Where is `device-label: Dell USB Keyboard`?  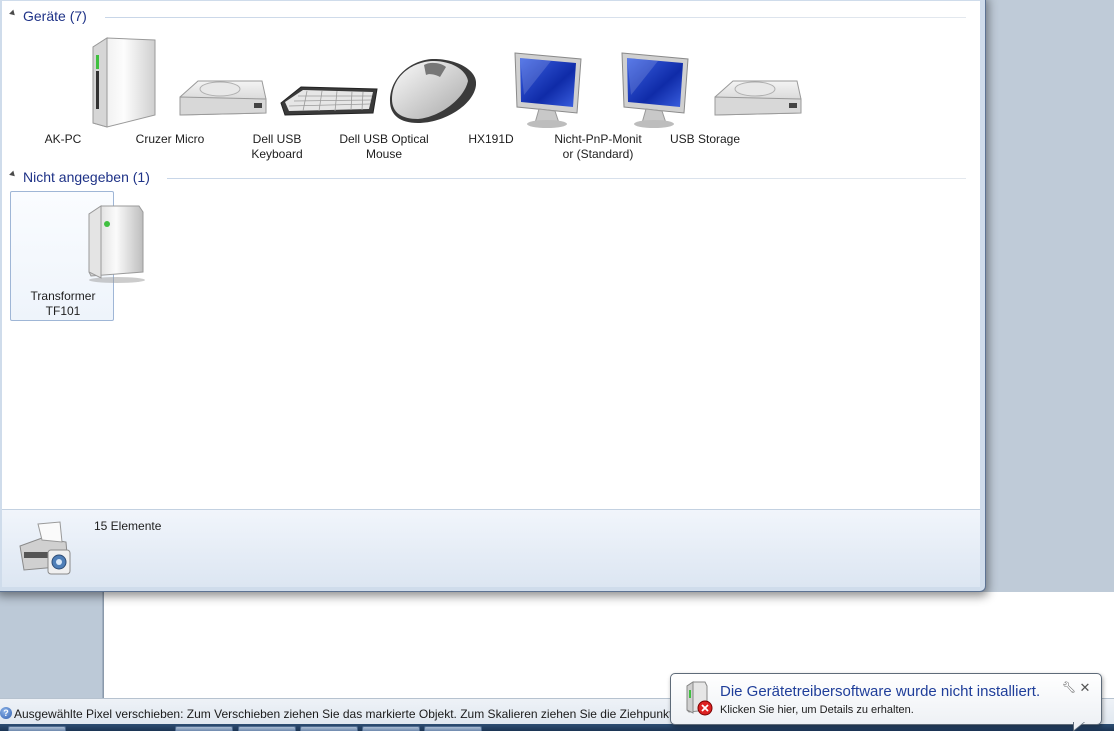 device-label: Dell USB Keyboard is located at coordinates (277, 146).